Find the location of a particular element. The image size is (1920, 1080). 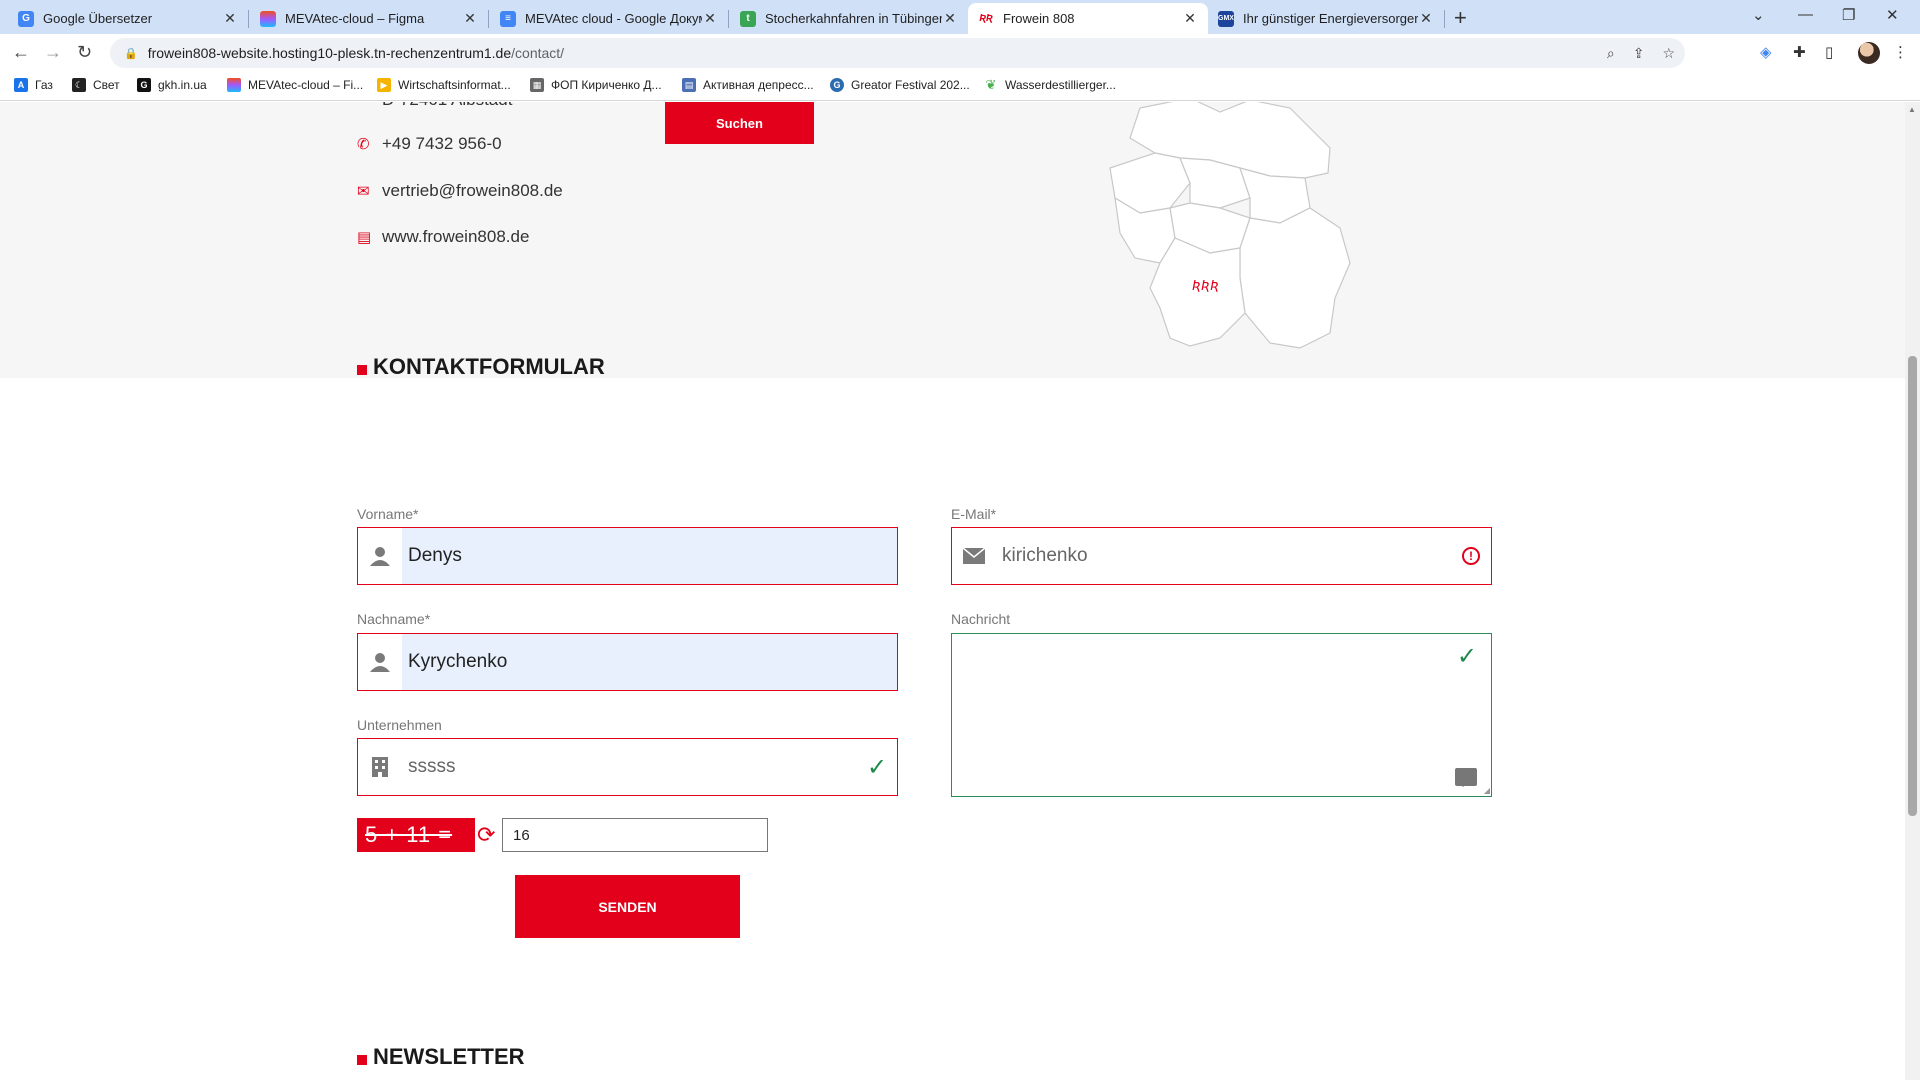

phone-text: +49 7432 956-0 is located at coordinates (442, 144).